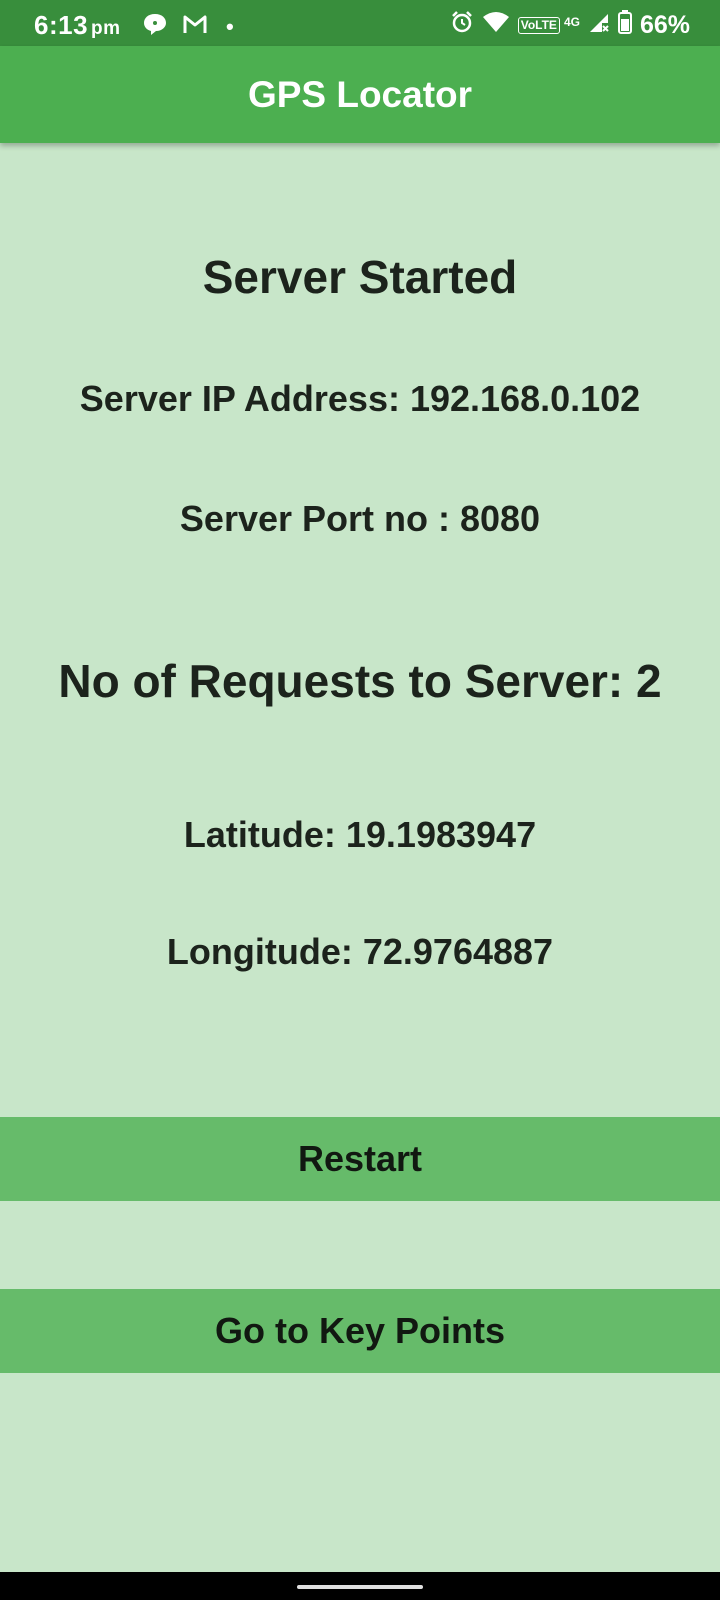 This screenshot has height=1600, width=720. What do you see at coordinates (195, 26) in the screenshot?
I see `gmail-icon` at bounding box center [195, 26].